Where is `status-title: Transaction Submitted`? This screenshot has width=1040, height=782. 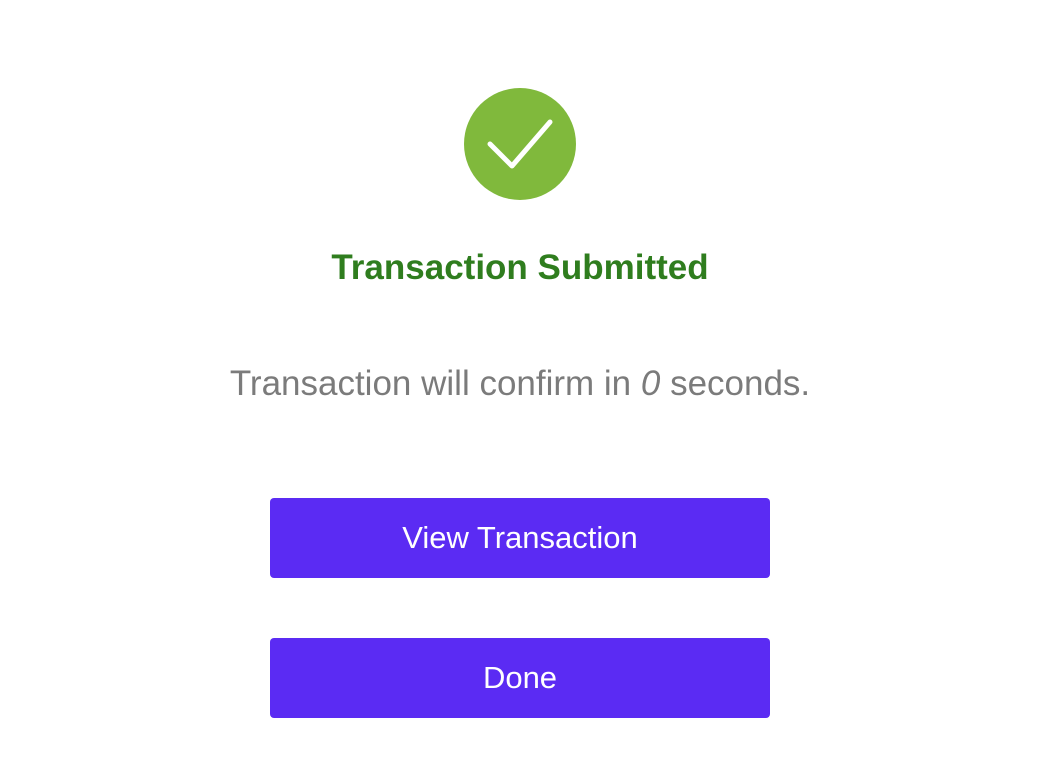
status-title: Transaction Submitted is located at coordinates (520, 267).